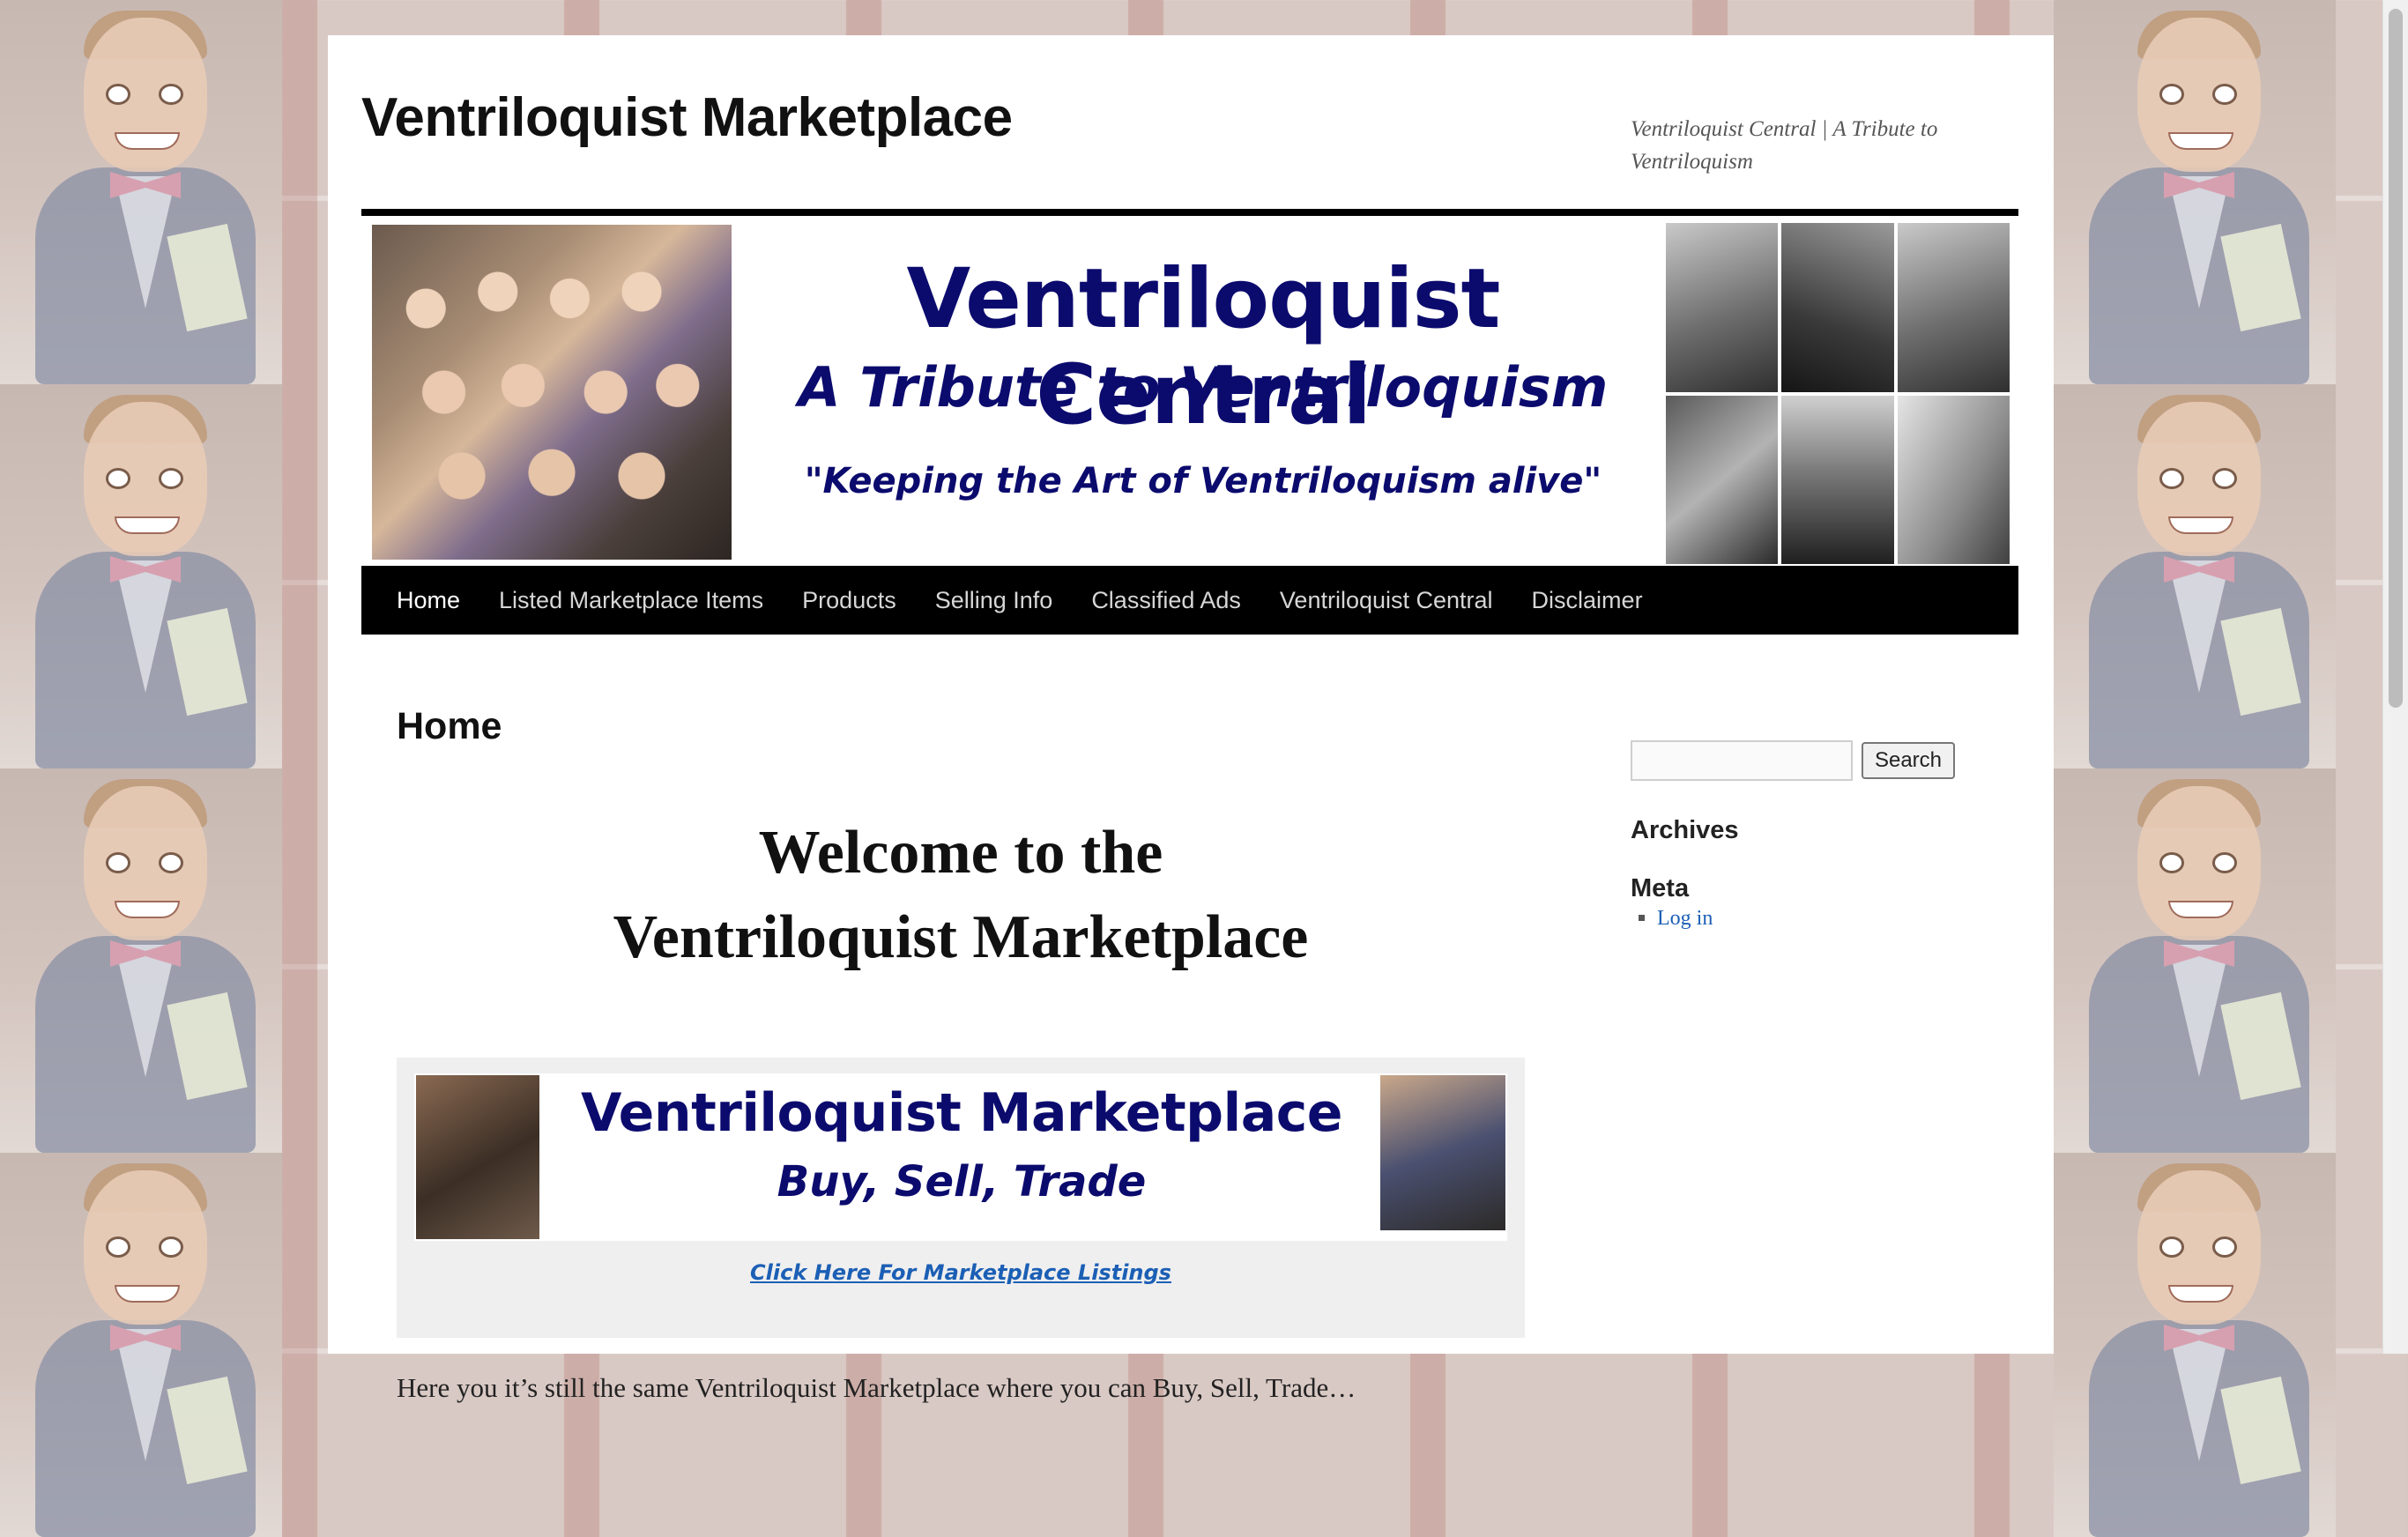 The image size is (2408, 1537). Describe the element at coordinates (1189, 212) in the screenshot. I see `header-divider` at that location.